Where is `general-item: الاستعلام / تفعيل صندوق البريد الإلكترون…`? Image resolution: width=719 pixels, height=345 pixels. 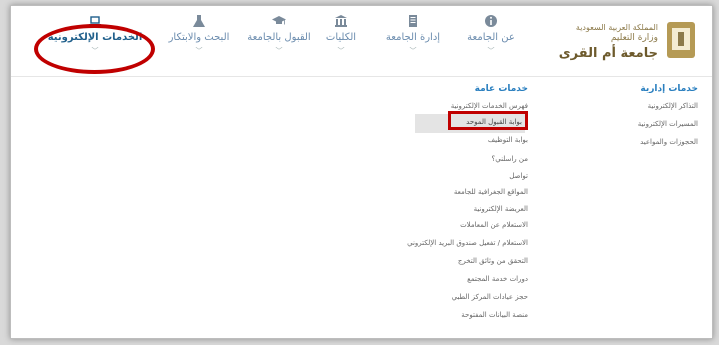
general-item: الاستعلام / تفعيل صندوق البريد الإلكترون… is located at coordinates (467, 243).